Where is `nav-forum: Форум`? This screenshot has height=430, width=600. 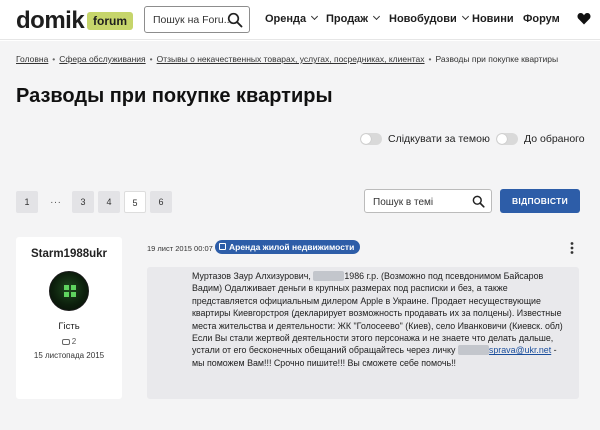
nav-forum: Форум is located at coordinates (541, 19).